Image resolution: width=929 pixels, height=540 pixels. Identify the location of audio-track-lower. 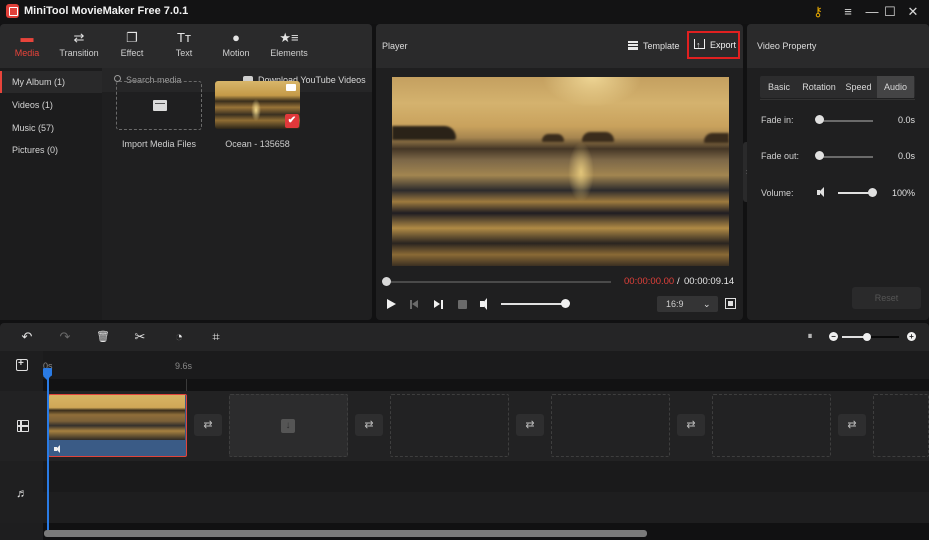
(486, 507).